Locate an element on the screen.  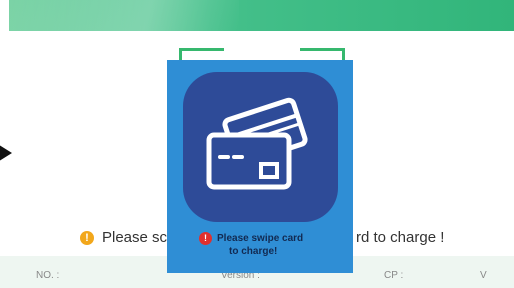
scan-frame-corner-right-vertical is located at coordinates (343, 54).